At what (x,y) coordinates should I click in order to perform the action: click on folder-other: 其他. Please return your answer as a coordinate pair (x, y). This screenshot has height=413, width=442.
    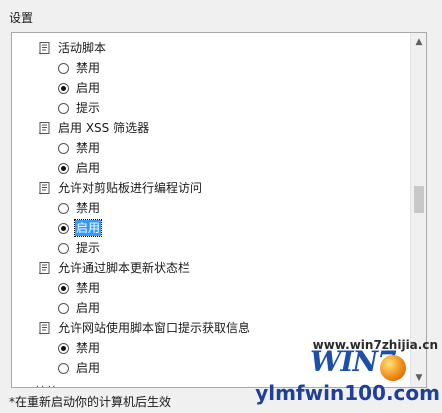
    Looking at the image, I should click on (37, 384).